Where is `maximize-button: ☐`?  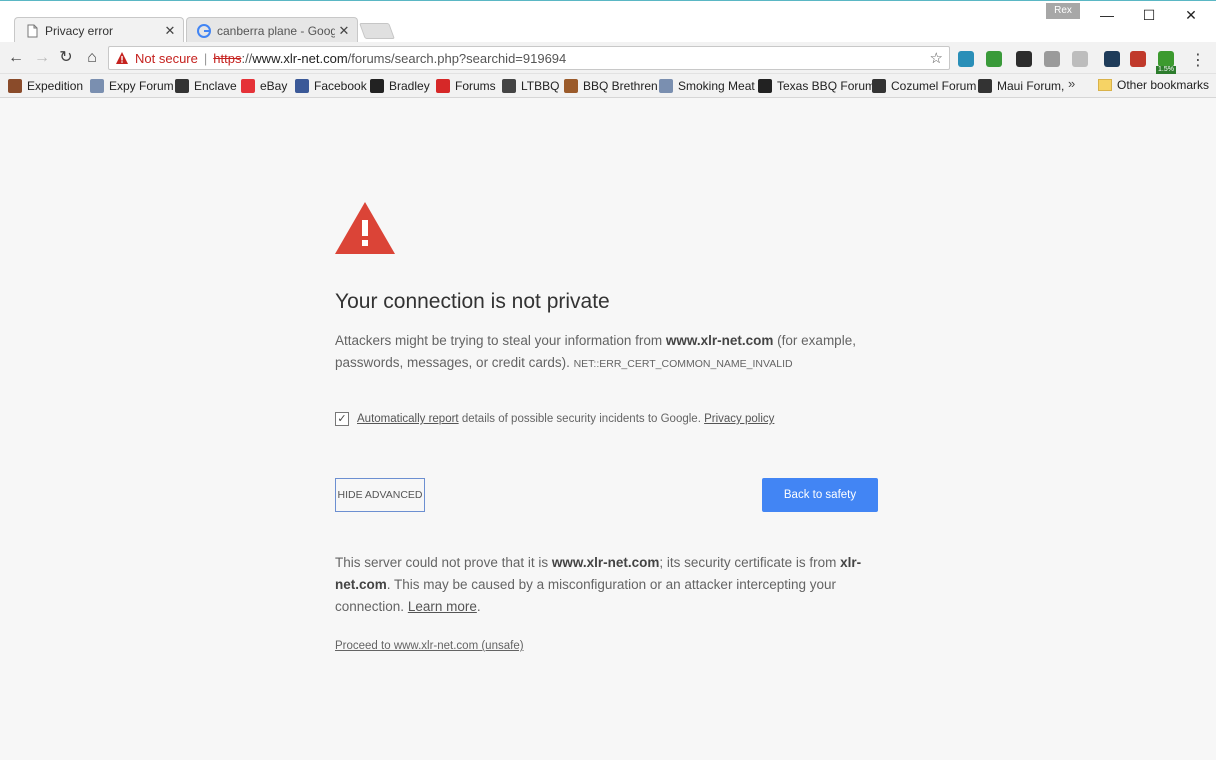 maximize-button: ☐ is located at coordinates (1149, 15).